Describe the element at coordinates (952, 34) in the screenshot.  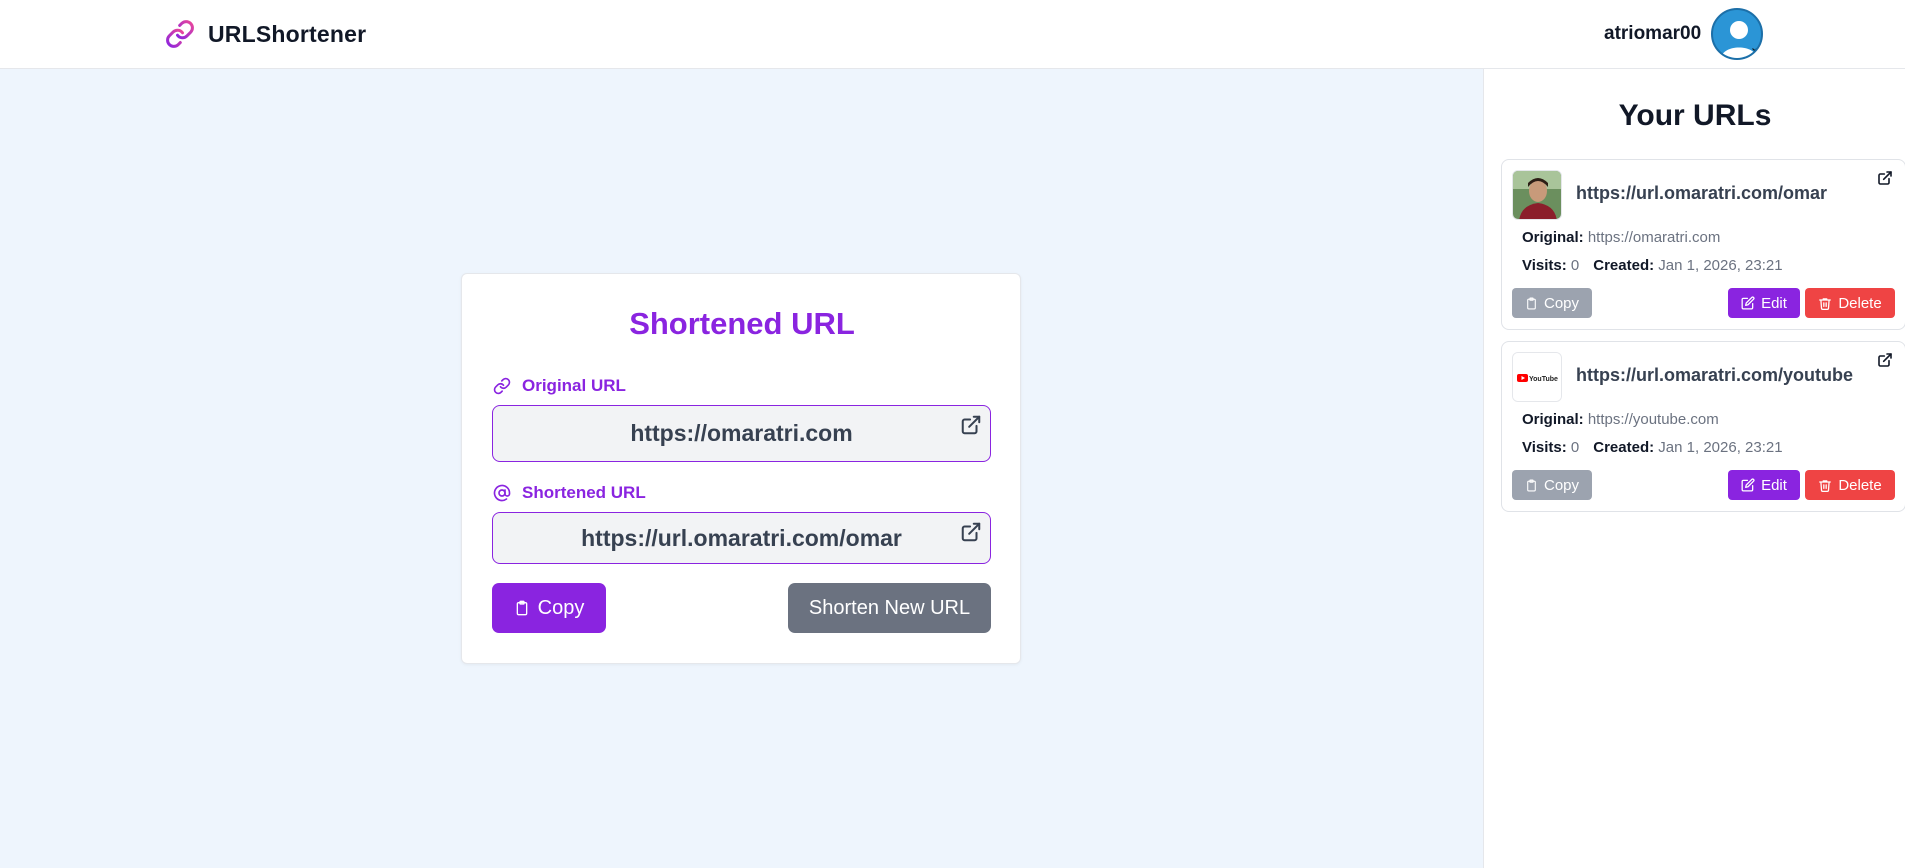
I see `top-bar: URLShortener atriomar00 ⌄` at that location.